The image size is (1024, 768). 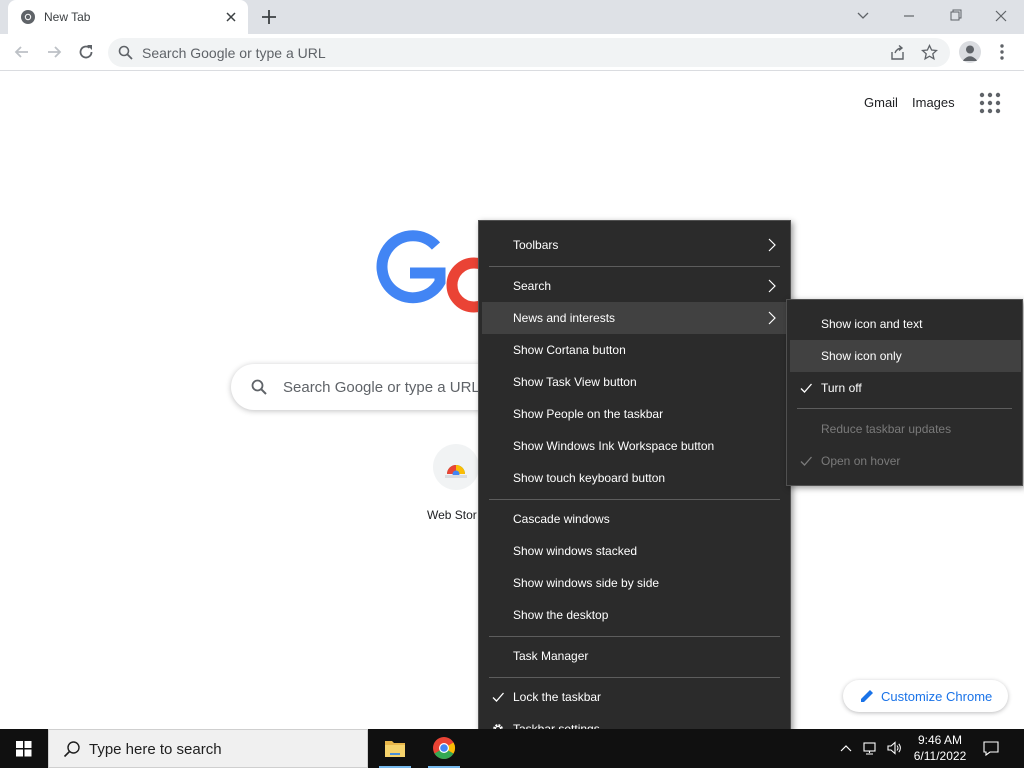 I want to click on close-tab-icon, so click(x=231, y=17).